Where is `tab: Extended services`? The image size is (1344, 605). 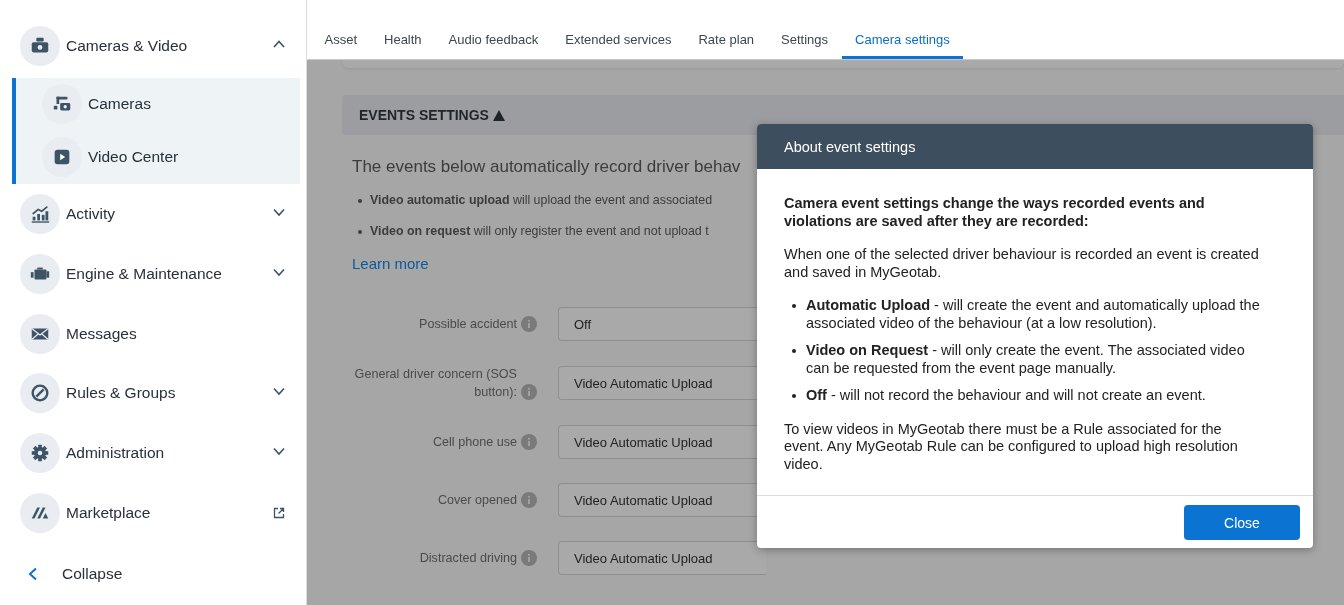
tab: Extended services is located at coordinates (618, 29).